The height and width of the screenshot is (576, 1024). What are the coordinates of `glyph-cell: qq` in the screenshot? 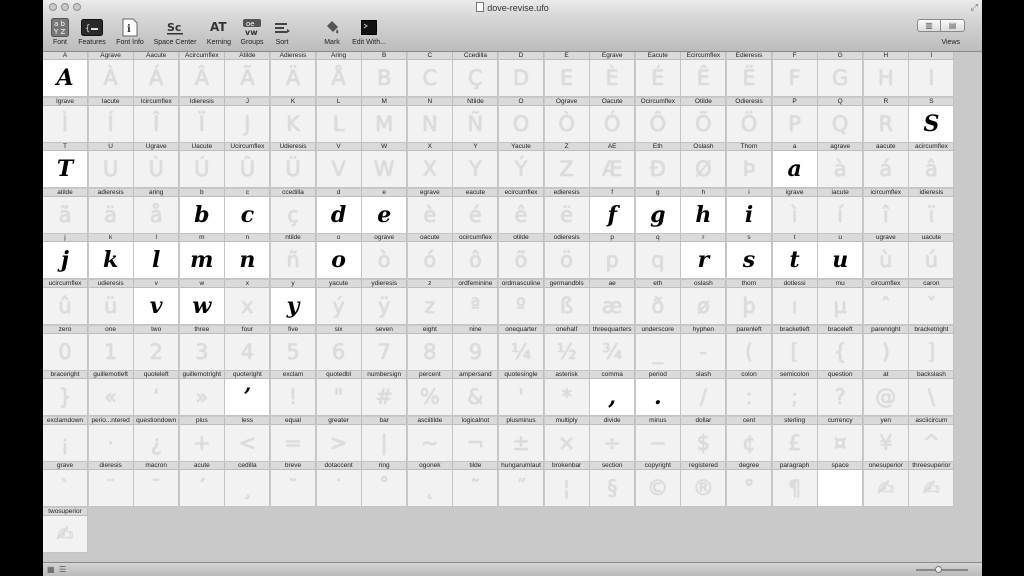 It's located at (658, 257).